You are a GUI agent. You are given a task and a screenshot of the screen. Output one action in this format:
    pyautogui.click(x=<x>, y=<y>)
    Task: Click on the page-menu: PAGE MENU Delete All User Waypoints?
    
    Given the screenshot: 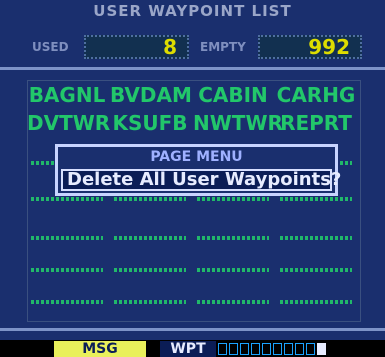 What is the action you would take?
    pyautogui.click(x=198, y=170)
    